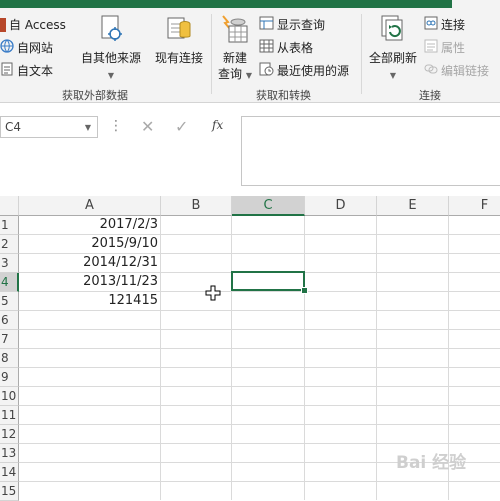  What do you see at coordinates (9, 339) in the screenshot?
I see `row-header-7: 7` at bounding box center [9, 339].